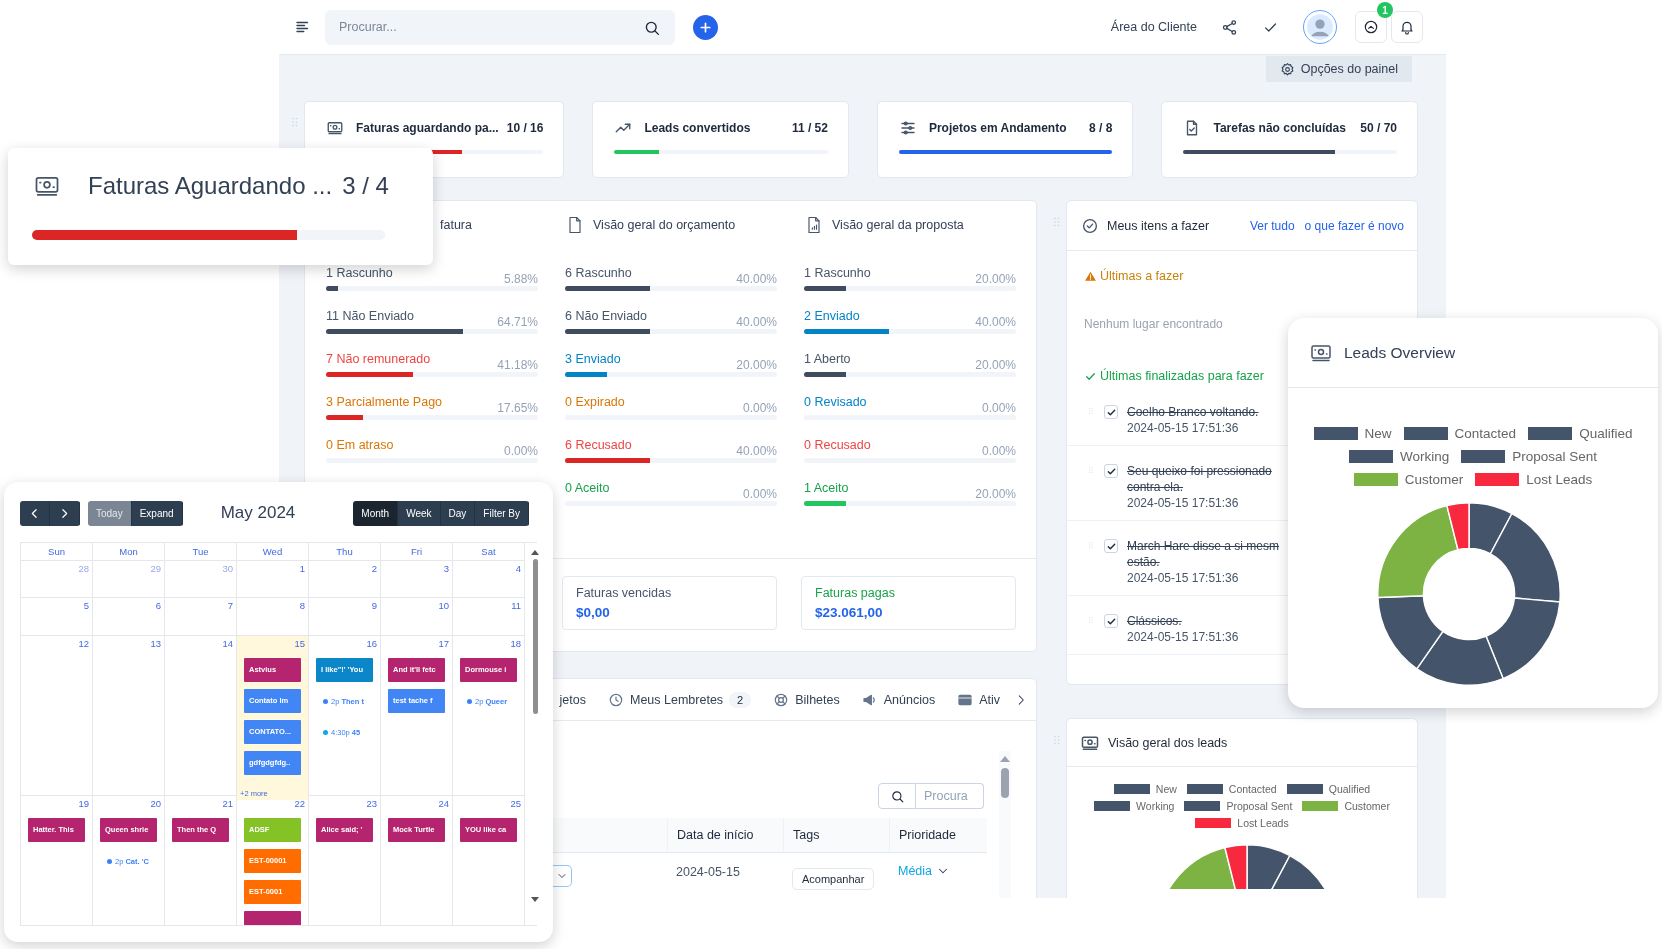 This screenshot has width=1662, height=949. Describe the element at coordinates (274, 571) in the screenshot. I see `day-number: 1` at that location.